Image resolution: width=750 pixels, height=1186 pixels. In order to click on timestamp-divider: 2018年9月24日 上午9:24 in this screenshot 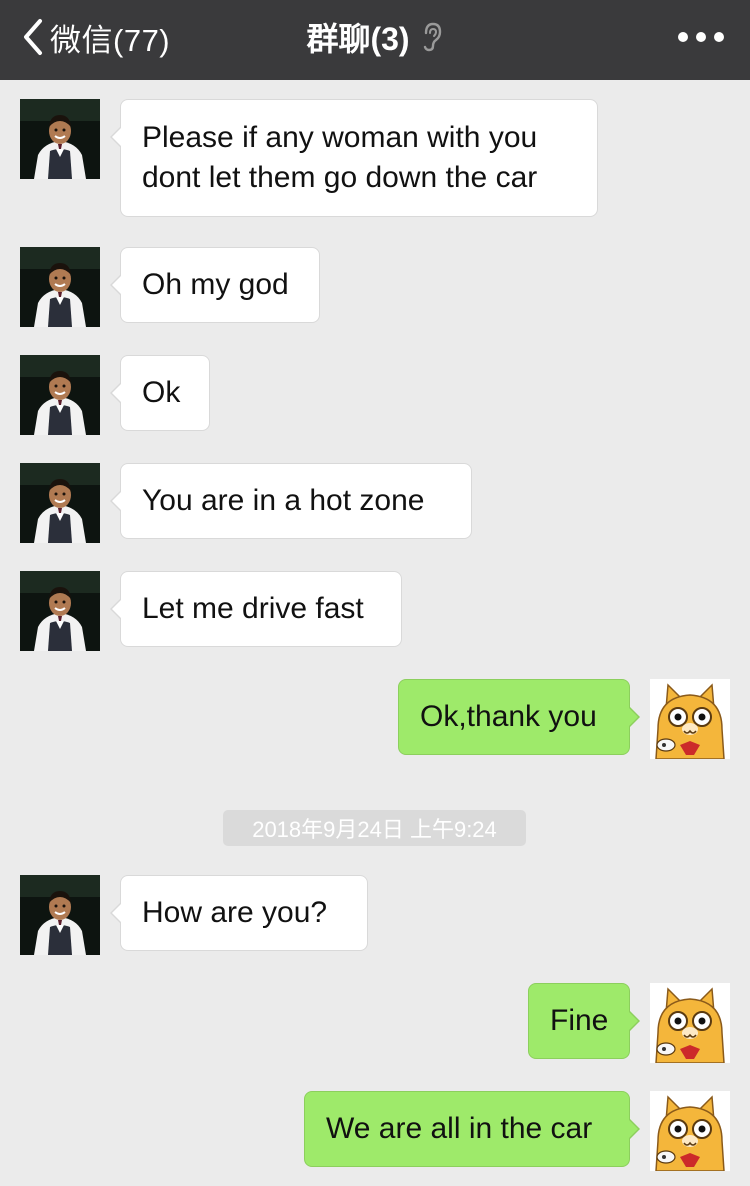, I will do `click(374, 828)`.